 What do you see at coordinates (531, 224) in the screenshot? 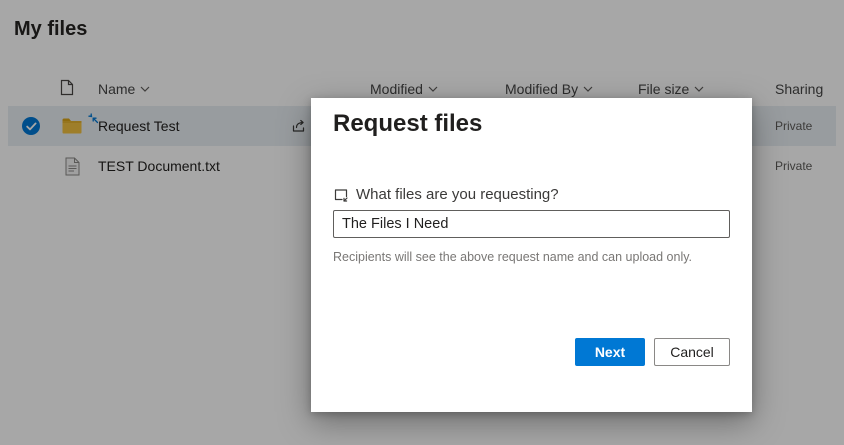
I see `request-name-input` at bounding box center [531, 224].